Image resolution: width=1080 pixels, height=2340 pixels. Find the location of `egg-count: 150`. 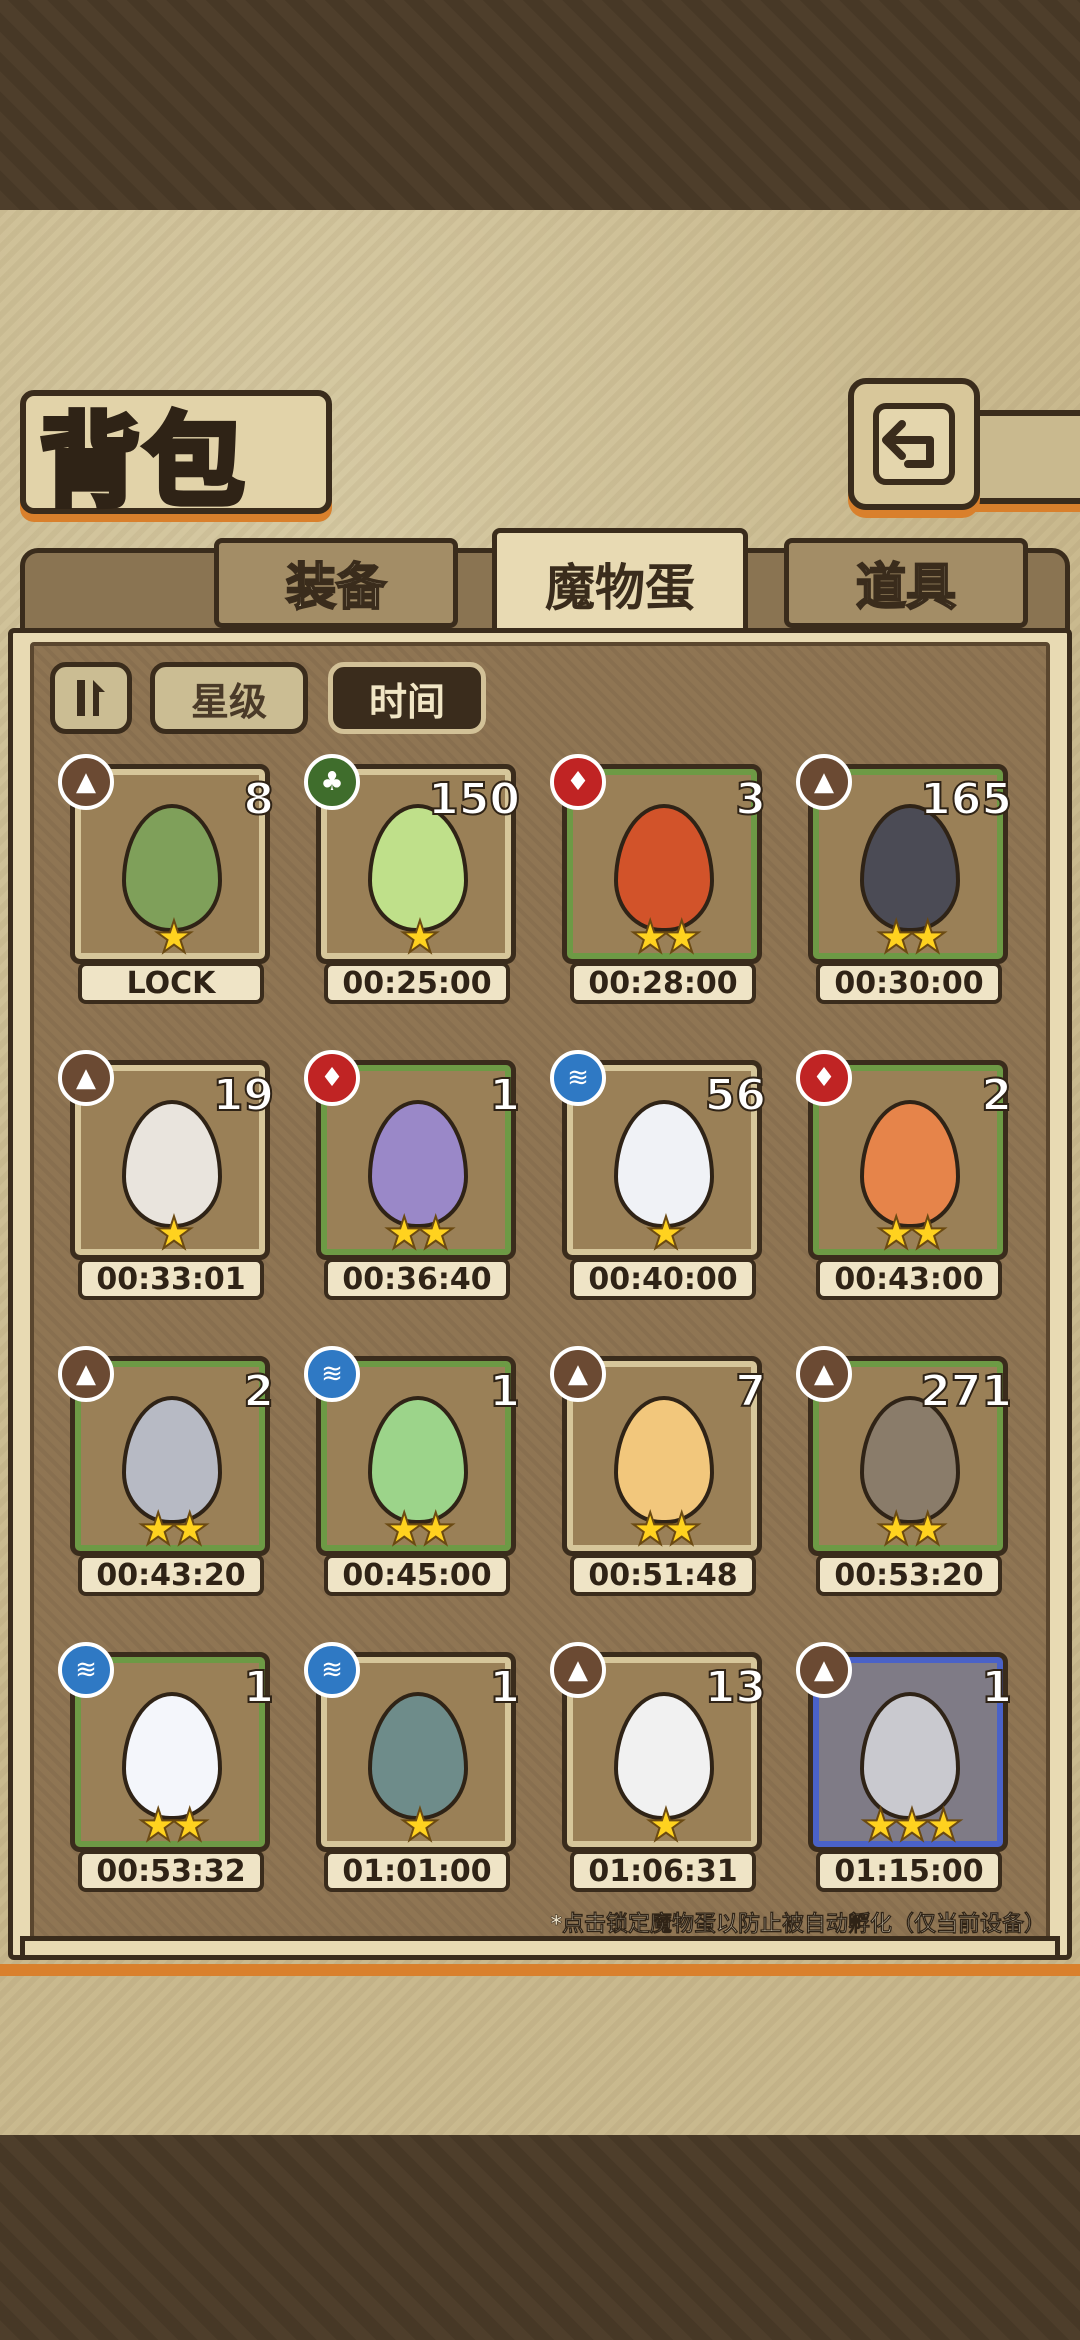

egg-count: 150 is located at coordinates (474, 799).